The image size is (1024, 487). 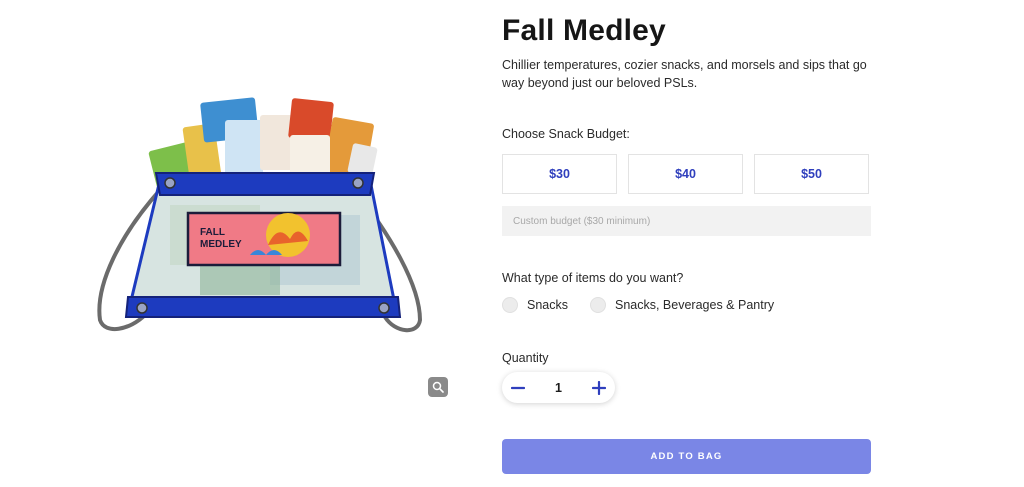 I want to click on magnifier-icon, so click(x=438, y=387).